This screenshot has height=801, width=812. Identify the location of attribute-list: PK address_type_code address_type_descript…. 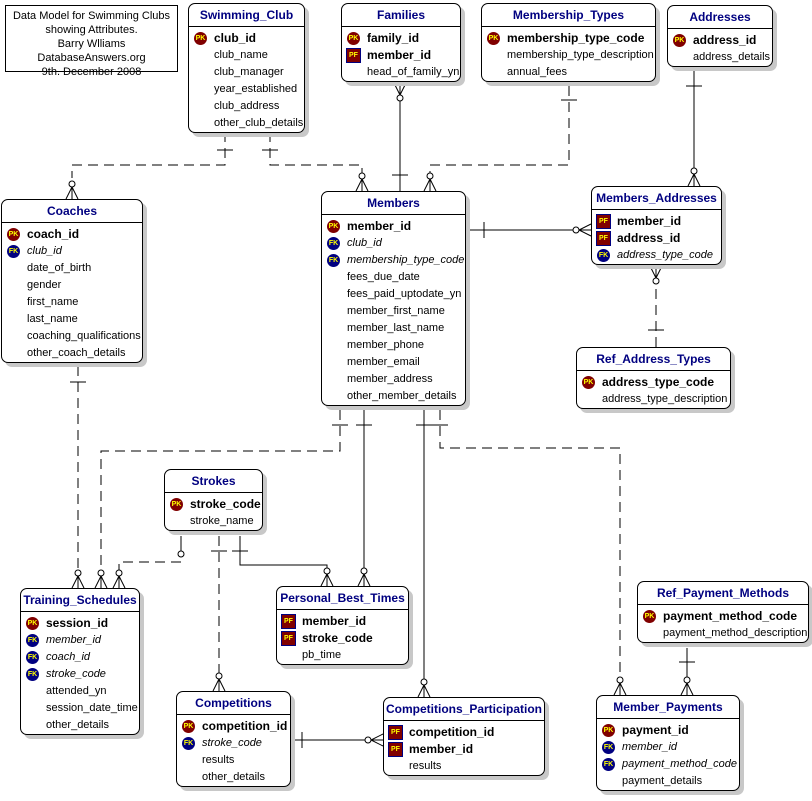
(653, 389).